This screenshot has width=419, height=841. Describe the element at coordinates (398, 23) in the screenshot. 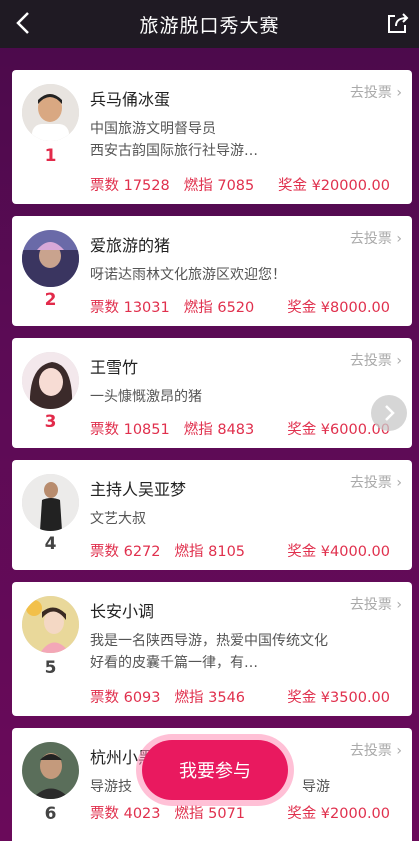

I see `share-icon` at that location.